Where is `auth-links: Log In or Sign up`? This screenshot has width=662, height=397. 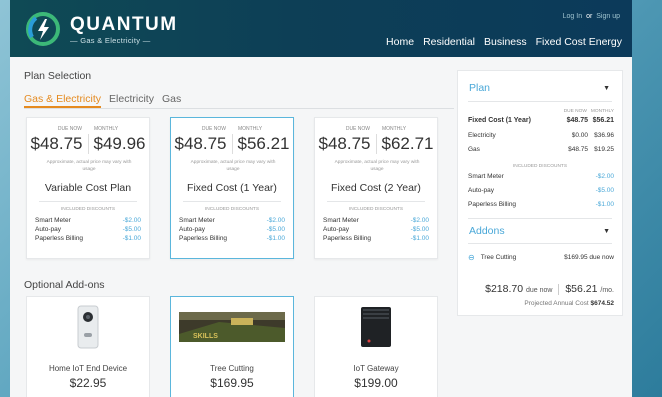 auth-links: Log In or Sign up is located at coordinates (591, 16).